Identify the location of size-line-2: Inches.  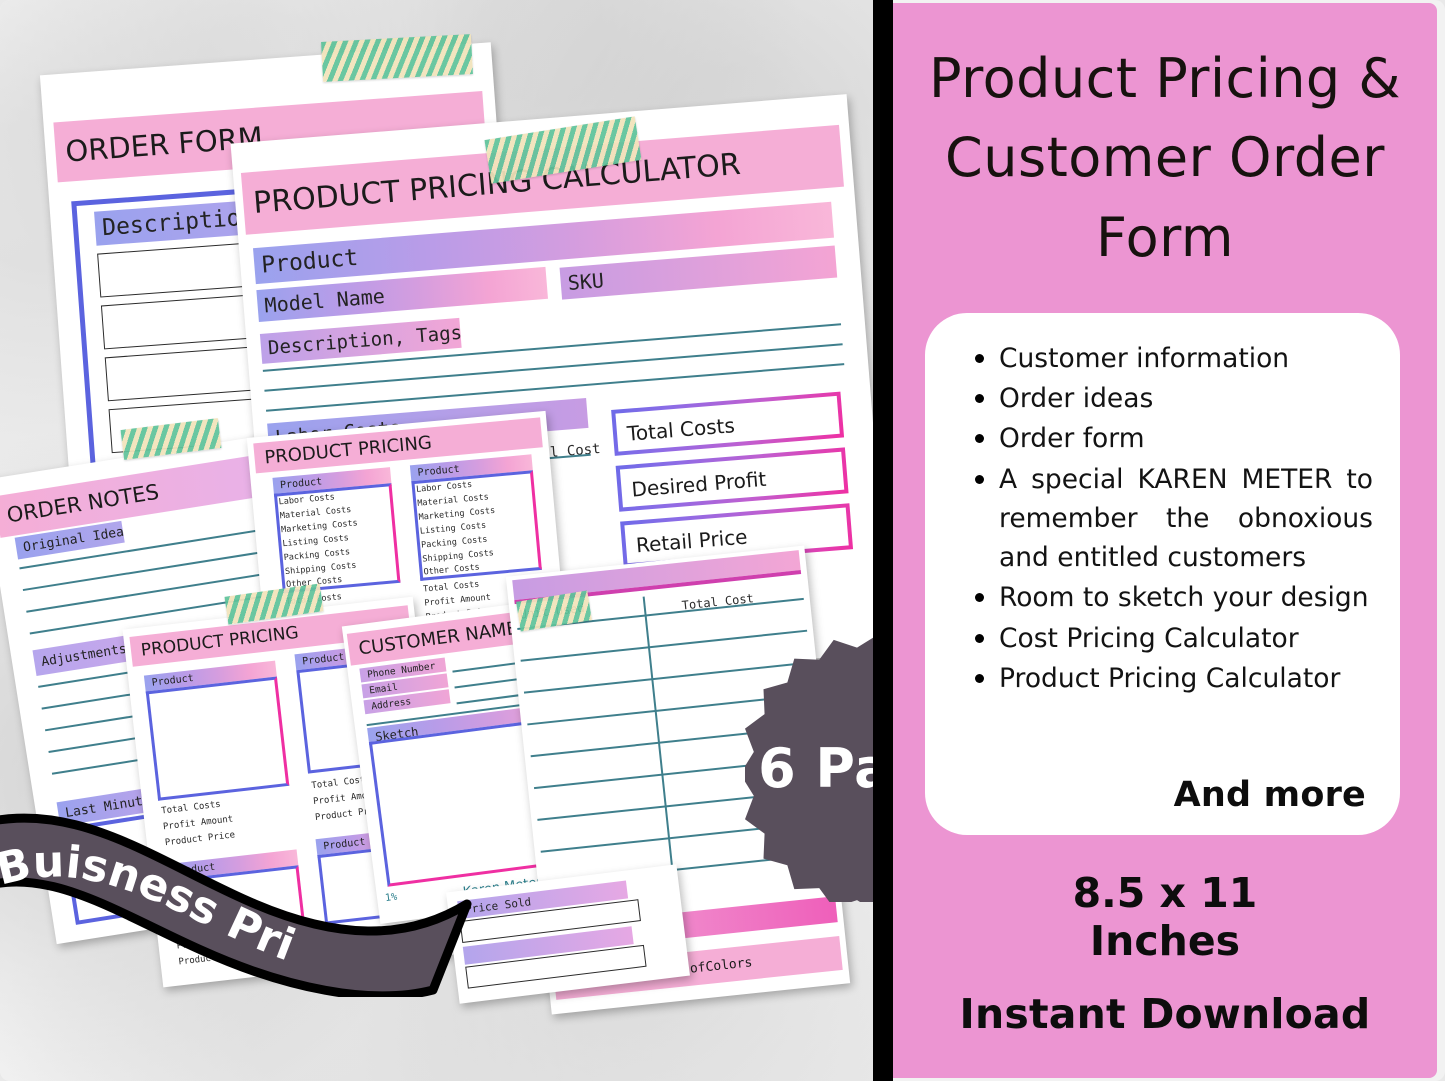
(1165, 941).